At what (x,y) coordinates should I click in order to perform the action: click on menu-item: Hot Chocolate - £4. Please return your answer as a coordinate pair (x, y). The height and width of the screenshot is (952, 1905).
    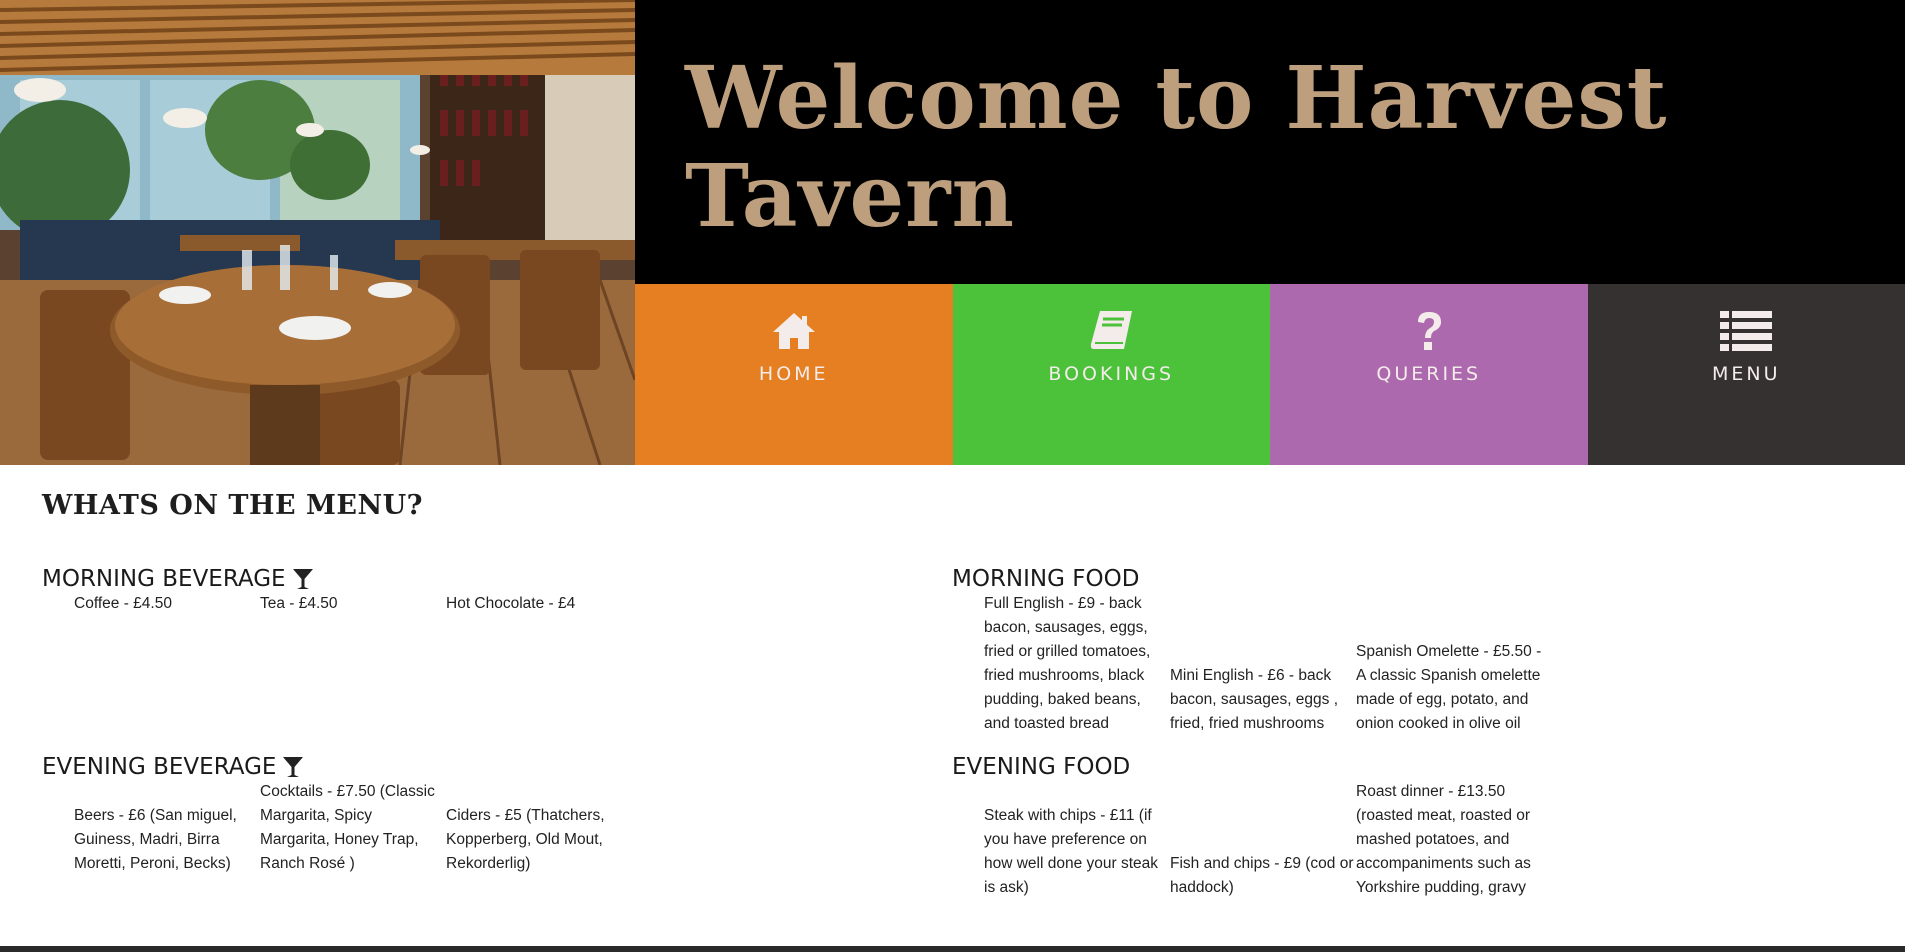
    Looking at the image, I should click on (511, 603).